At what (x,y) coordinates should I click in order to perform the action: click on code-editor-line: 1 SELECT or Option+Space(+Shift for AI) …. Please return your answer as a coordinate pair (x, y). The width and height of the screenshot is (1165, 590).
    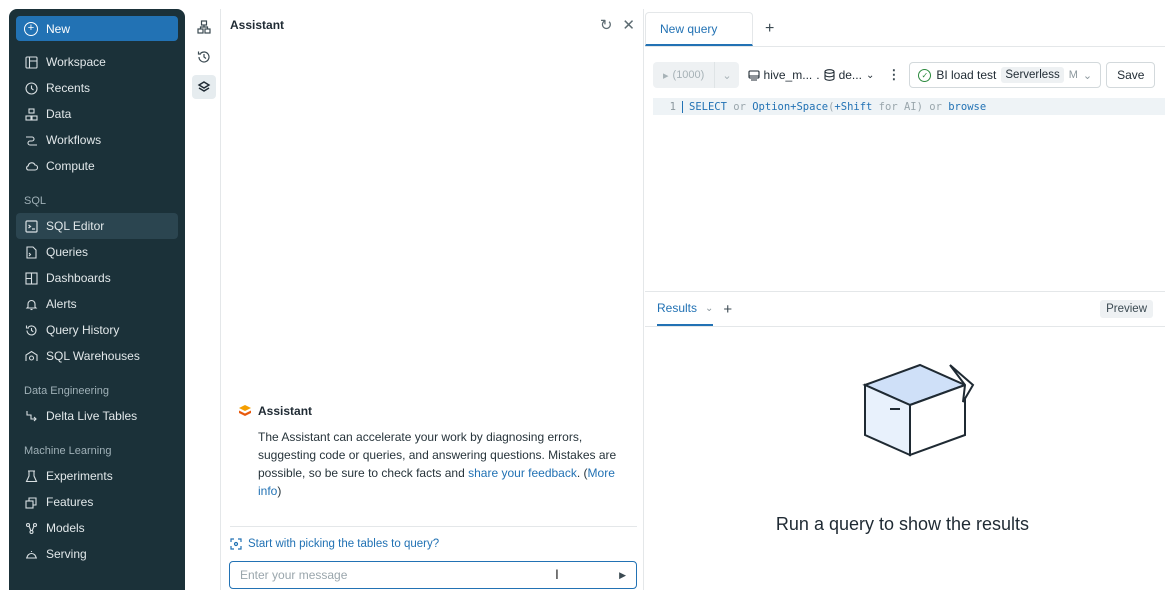
    Looking at the image, I should click on (909, 106).